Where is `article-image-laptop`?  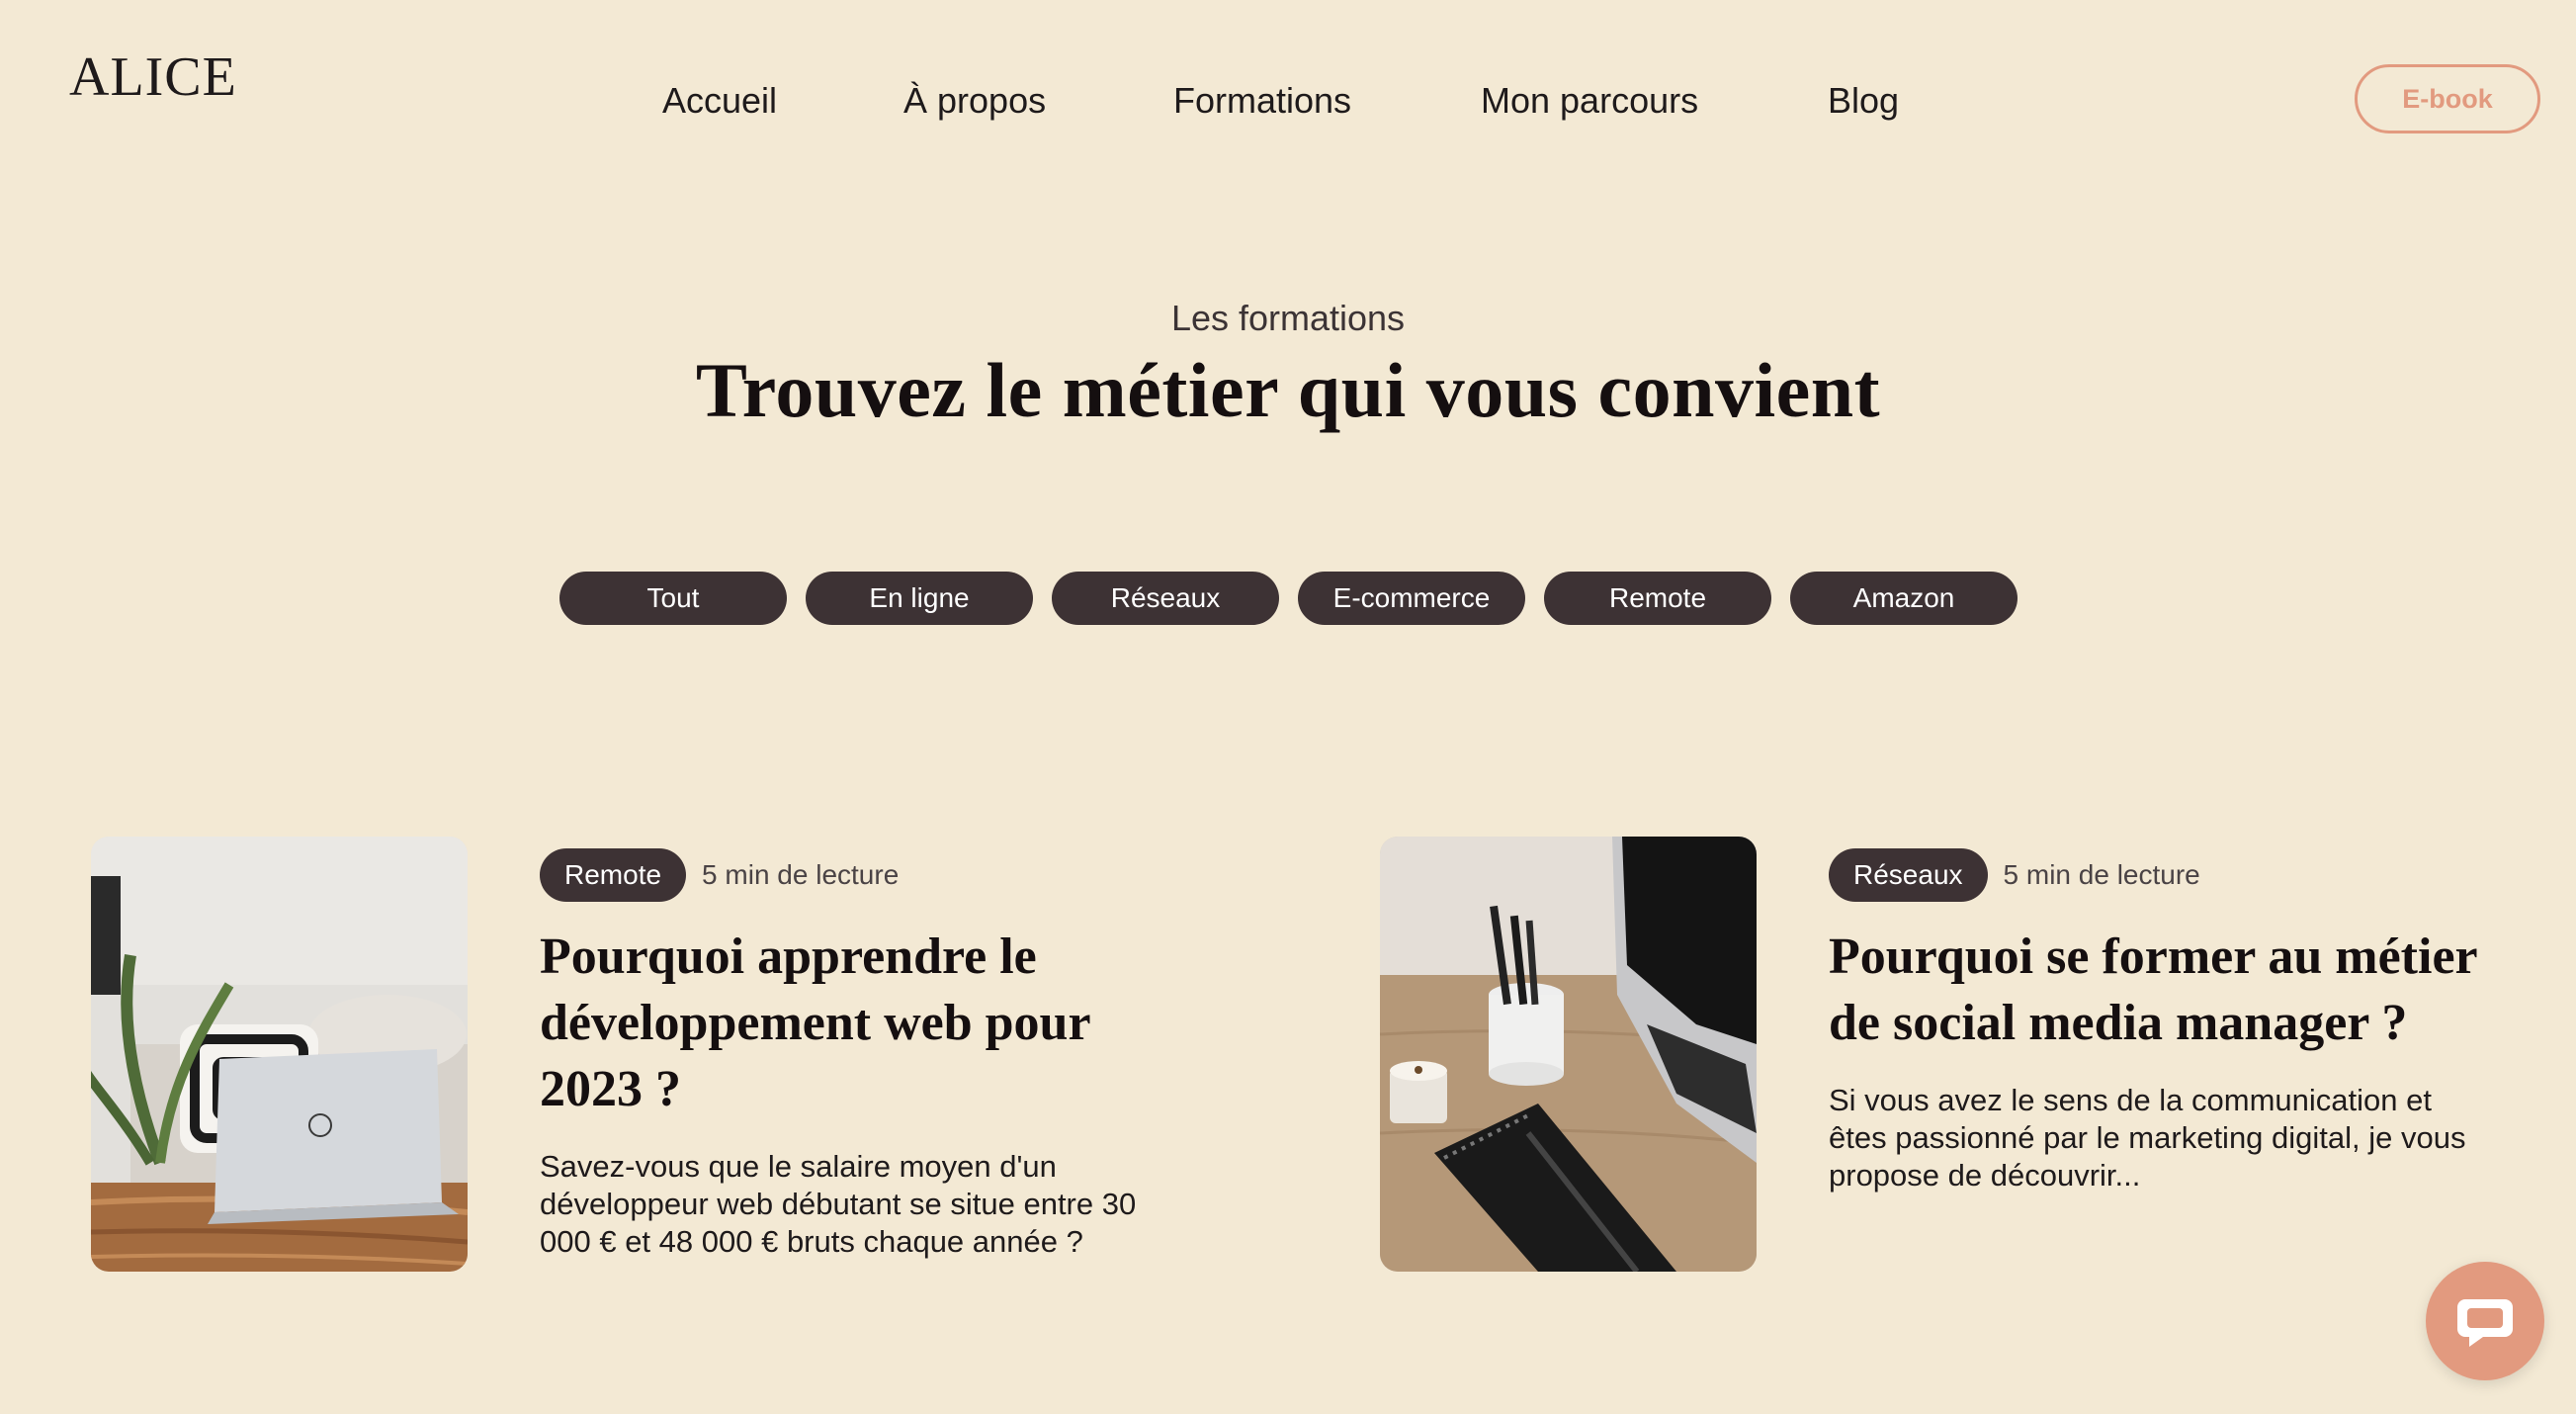
article-image-laptop is located at coordinates (279, 1054).